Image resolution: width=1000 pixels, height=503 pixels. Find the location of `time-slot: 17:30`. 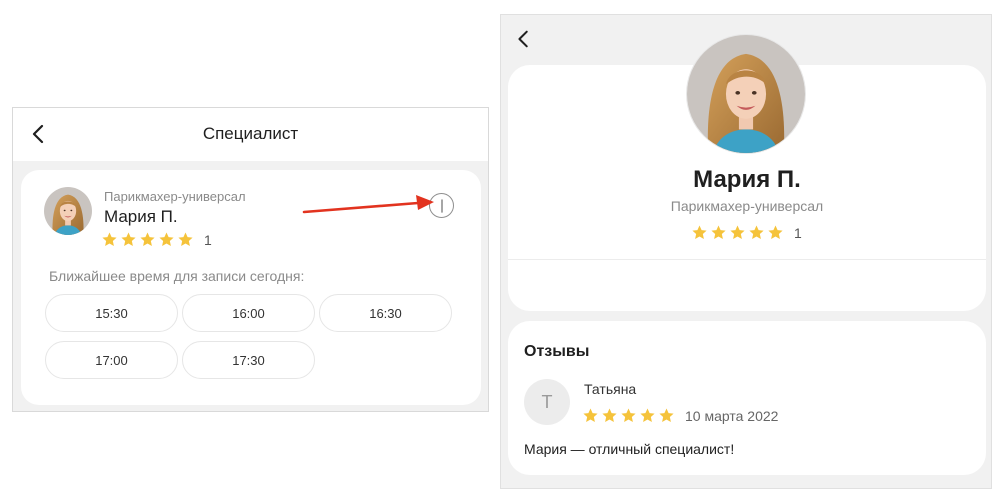

time-slot: 17:30 is located at coordinates (248, 360).